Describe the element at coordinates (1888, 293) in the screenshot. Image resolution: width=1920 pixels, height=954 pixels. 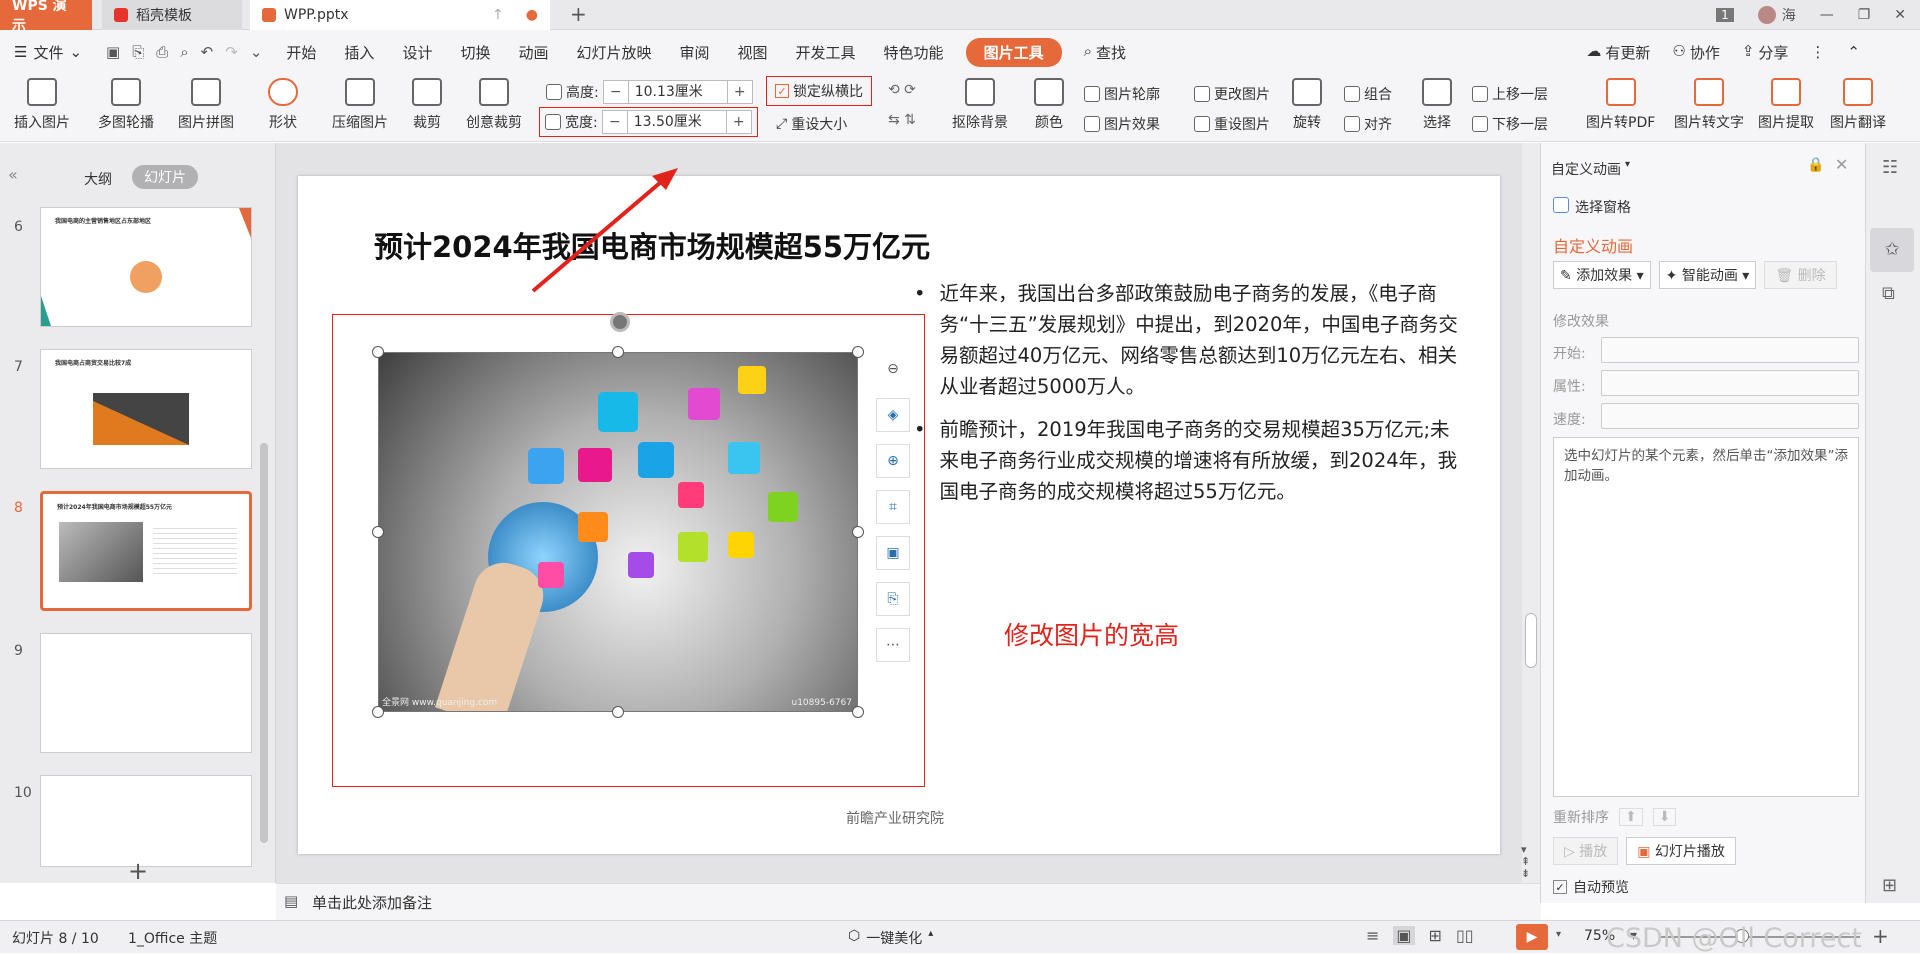
I see `transition-icon: ⧉` at that location.